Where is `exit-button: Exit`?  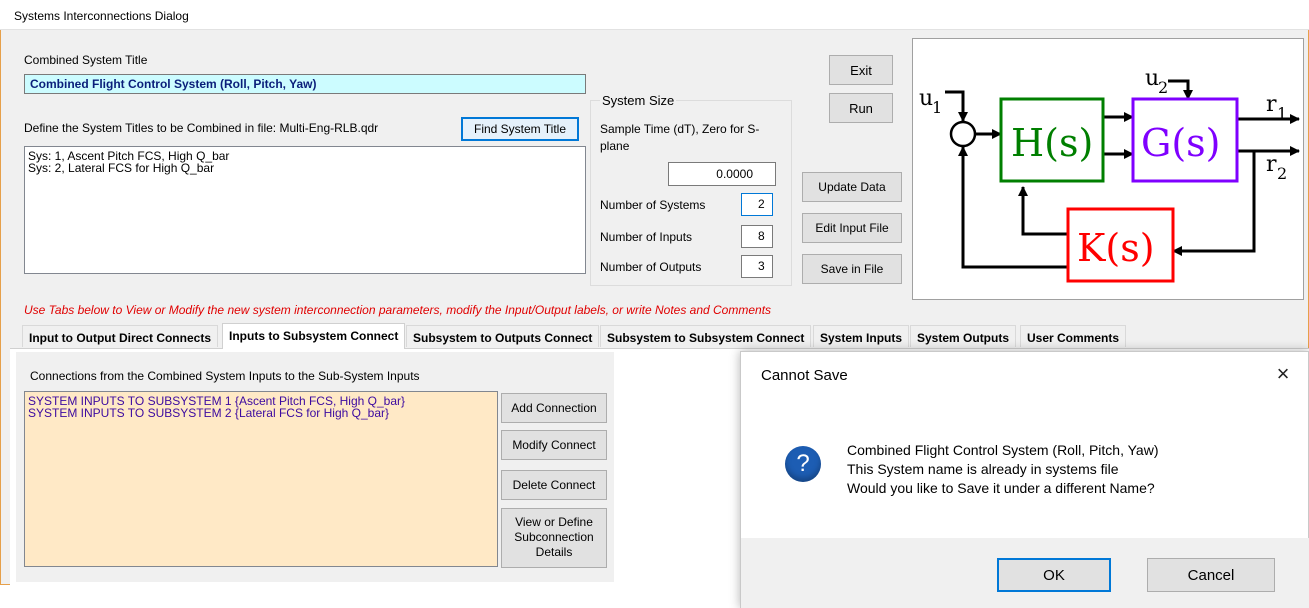 exit-button: Exit is located at coordinates (861, 70).